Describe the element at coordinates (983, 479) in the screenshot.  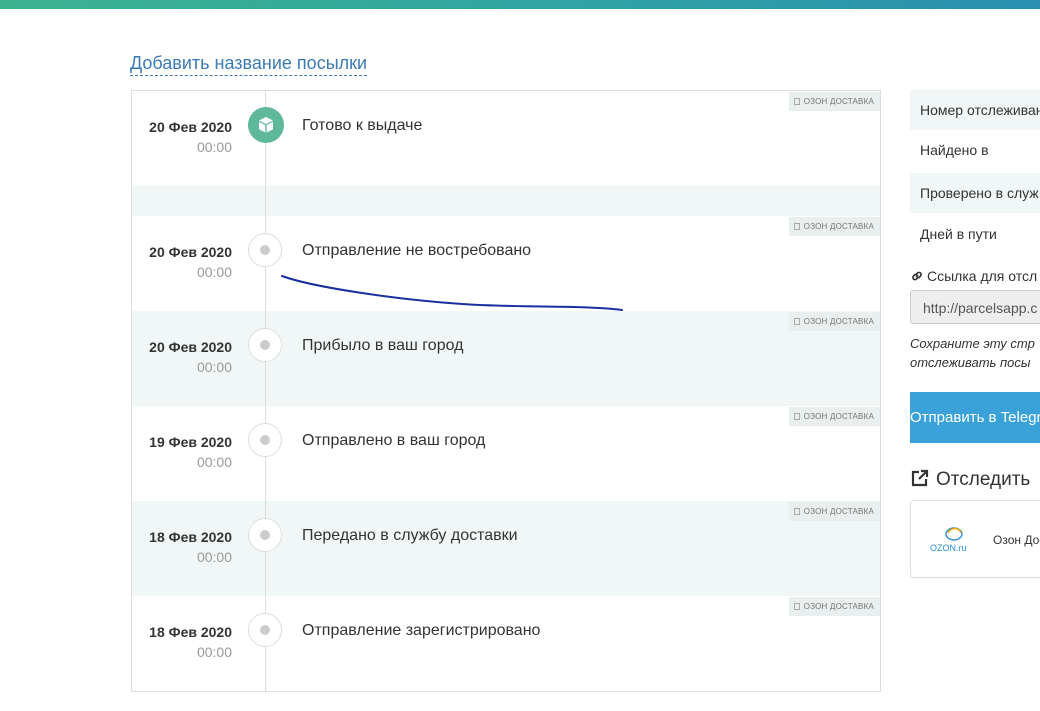
I see `track-title-text: Отследить` at that location.